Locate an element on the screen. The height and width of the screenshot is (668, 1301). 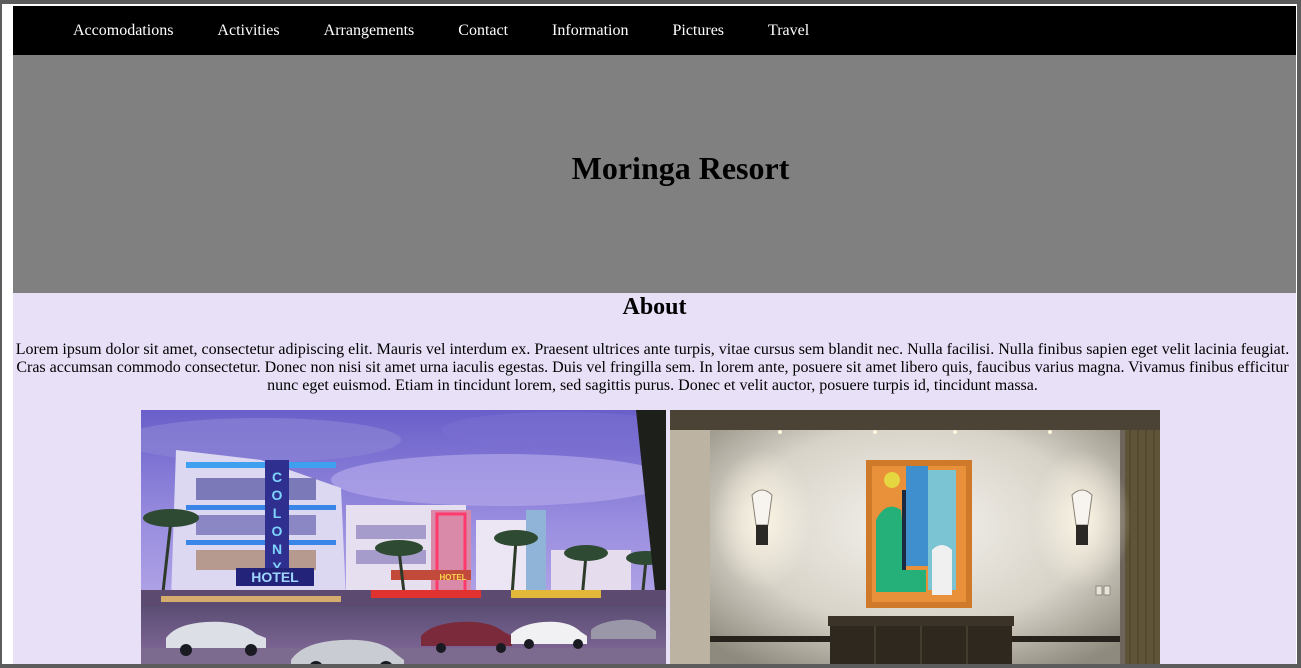
about-heading: About is located at coordinates (654, 307).